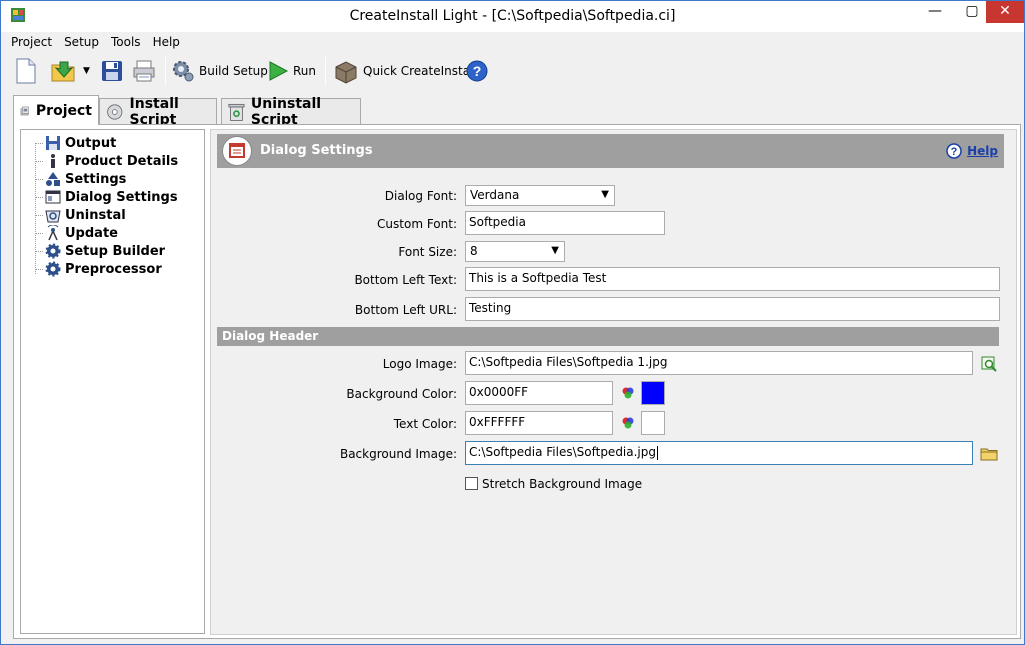 This screenshot has height=645, width=1025. What do you see at coordinates (233, 71) in the screenshot?
I see `build-setup-label: Build Setup` at bounding box center [233, 71].